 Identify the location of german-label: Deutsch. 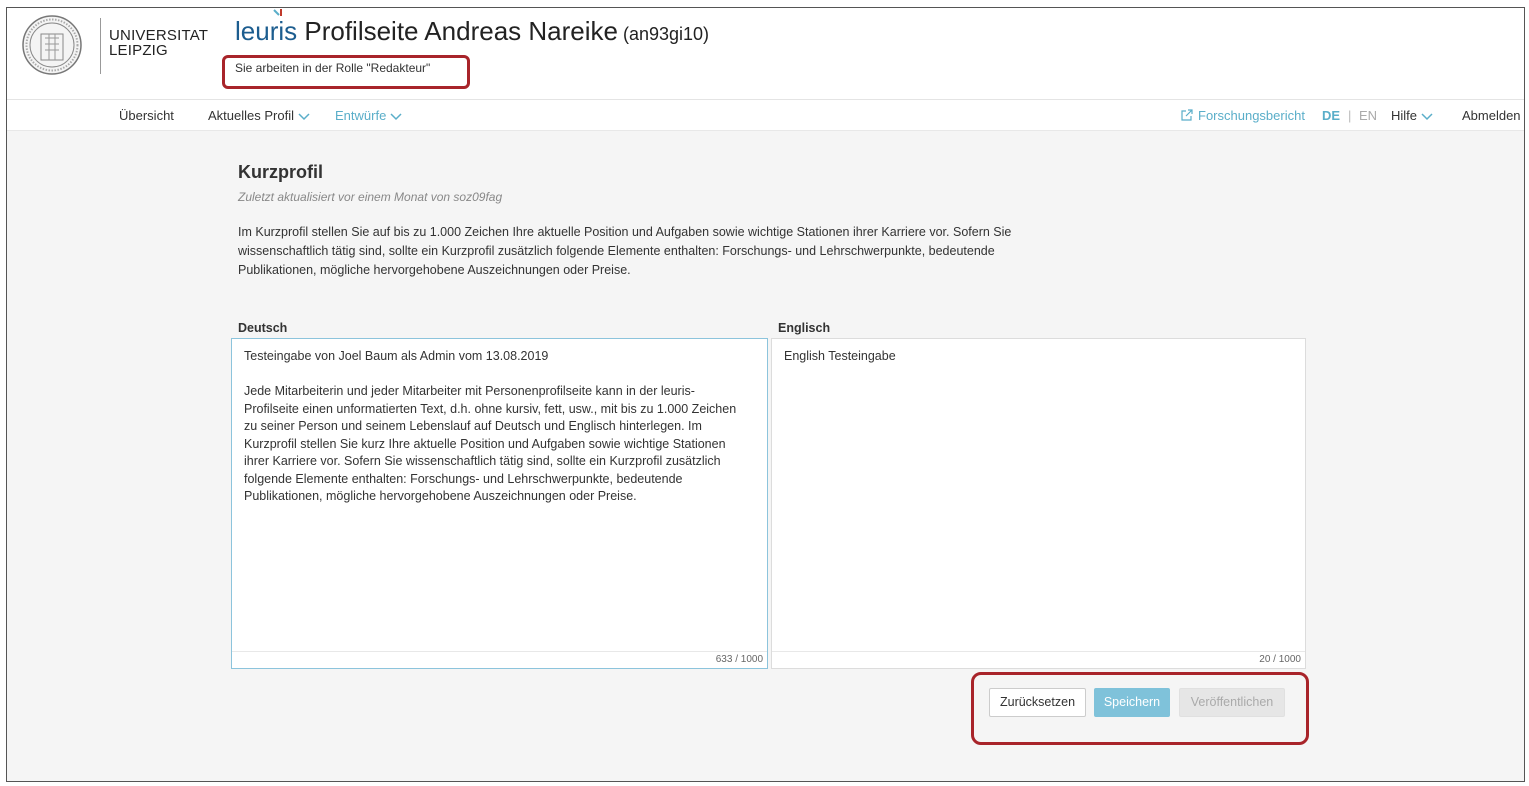
(263, 328).